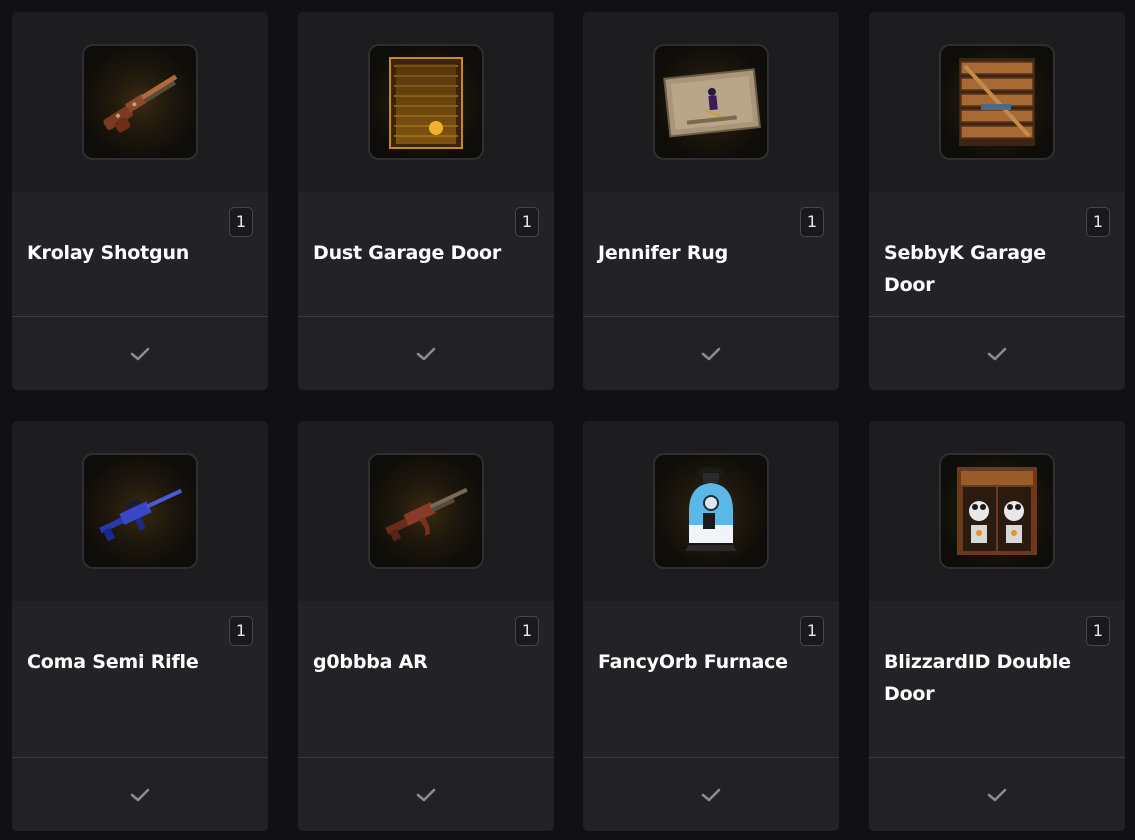  I want to click on item-info: 1 Dust Garage Door, so click(426, 254).